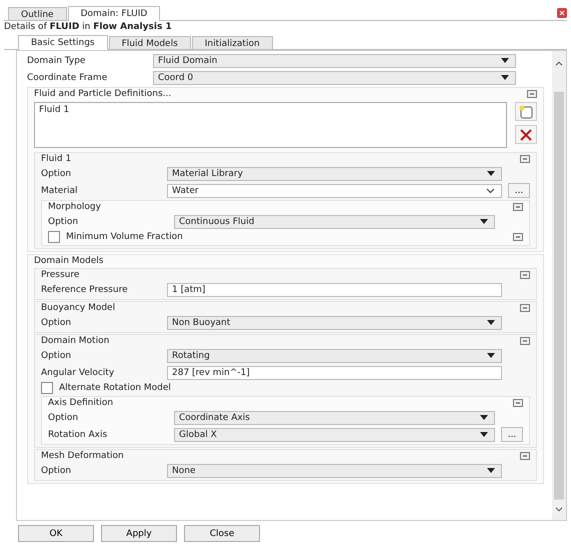 This screenshot has width=571, height=546. What do you see at coordinates (562, 13) in the screenshot?
I see `close-icon` at bounding box center [562, 13].